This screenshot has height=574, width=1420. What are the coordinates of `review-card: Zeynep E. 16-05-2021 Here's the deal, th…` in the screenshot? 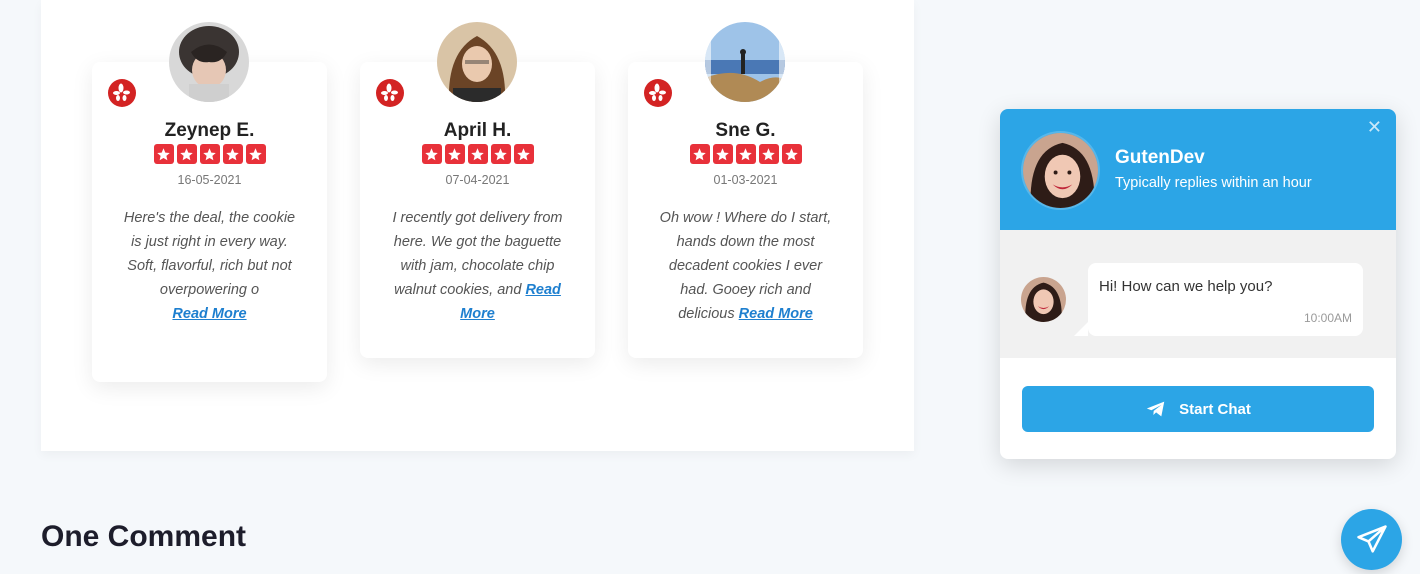 It's located at (209, 202).